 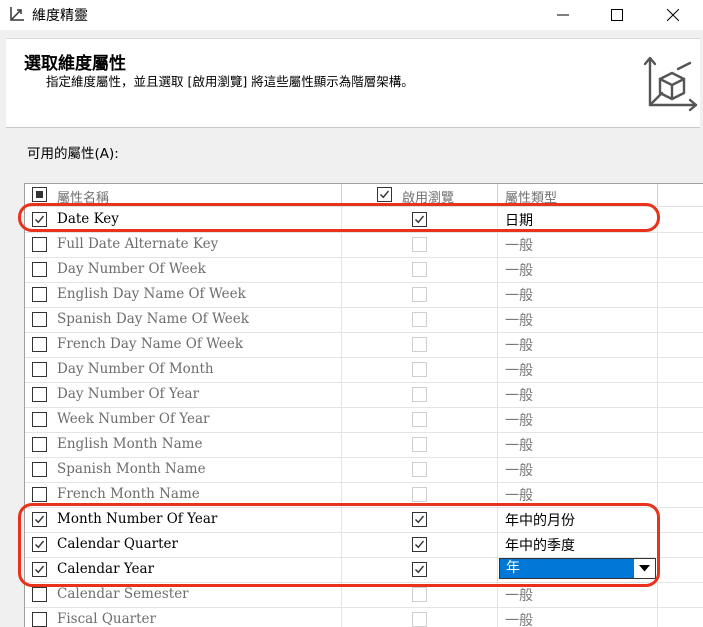 I want to click on attribute-name: Full Date Alternate Key, so click(x=138, y=244).